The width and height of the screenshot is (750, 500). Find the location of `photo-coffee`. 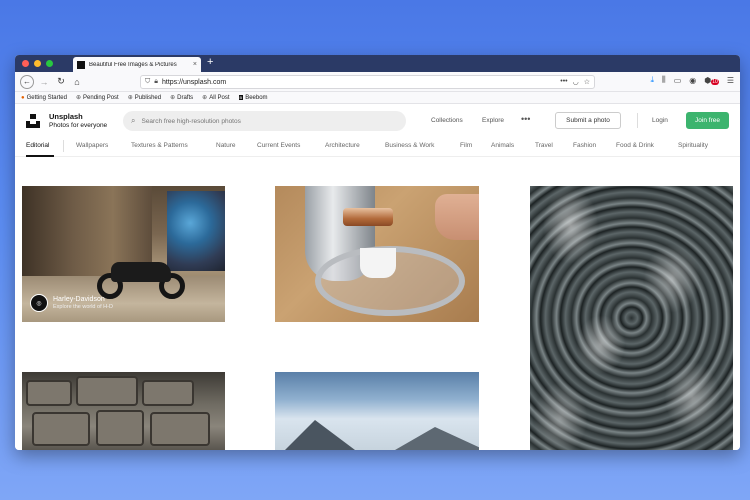

photo-coffee is located at coordinates (377, 254).